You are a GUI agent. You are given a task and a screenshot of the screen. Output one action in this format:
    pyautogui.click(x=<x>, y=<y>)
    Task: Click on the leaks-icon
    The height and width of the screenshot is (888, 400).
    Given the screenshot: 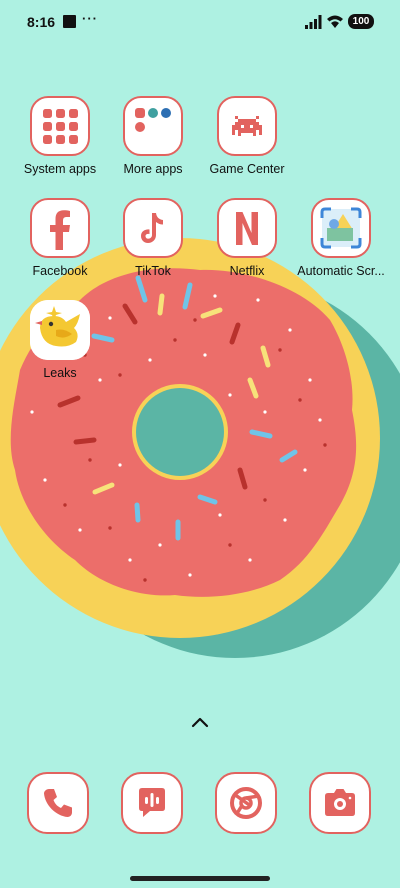 What is the action you would take?
    pyautogui.click(x=60, y=330)
    